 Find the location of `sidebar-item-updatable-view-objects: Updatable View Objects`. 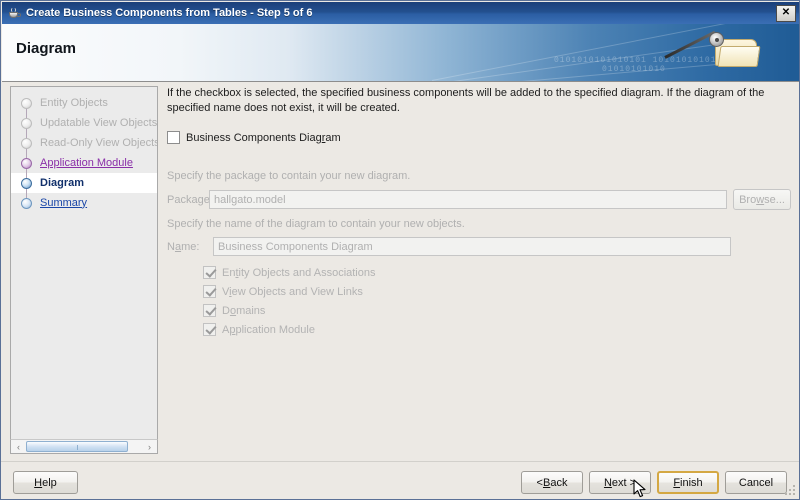

sidebar-item-updatable-view-objects: Updatable View Objects is located at coordinates (84, 123).